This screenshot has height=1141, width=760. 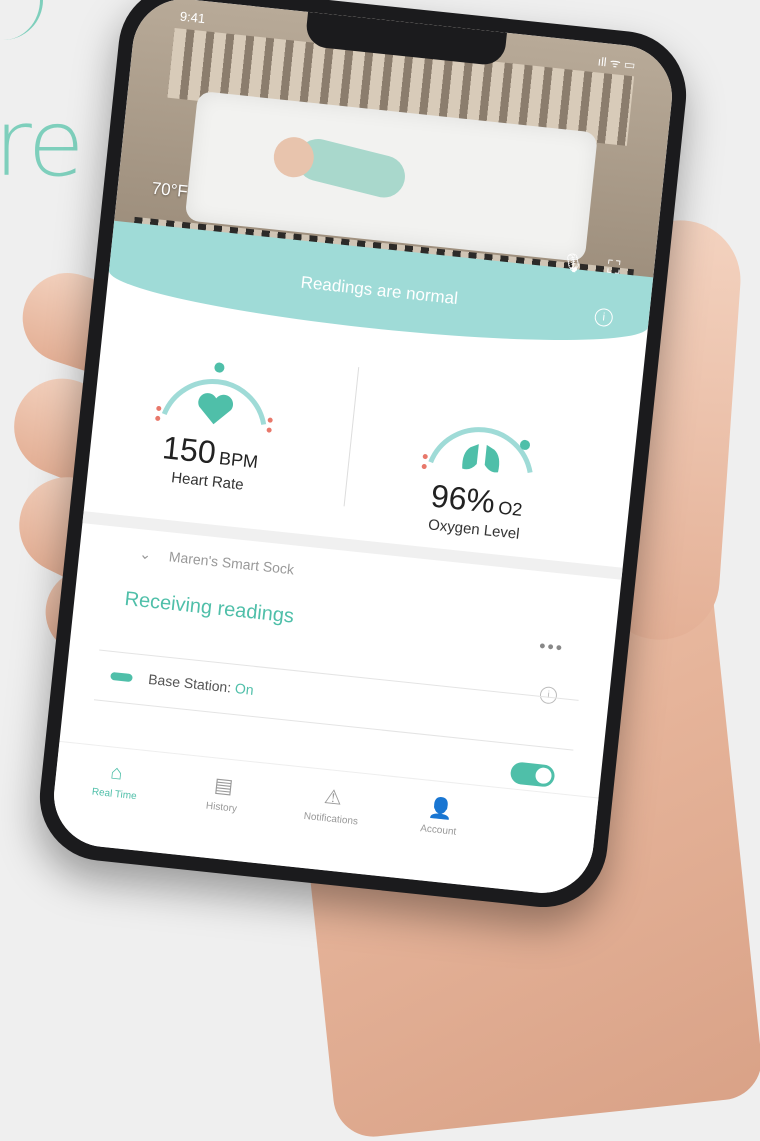 I want to click on chevron-down-icon: ⌄, so click(x=145, y=554).